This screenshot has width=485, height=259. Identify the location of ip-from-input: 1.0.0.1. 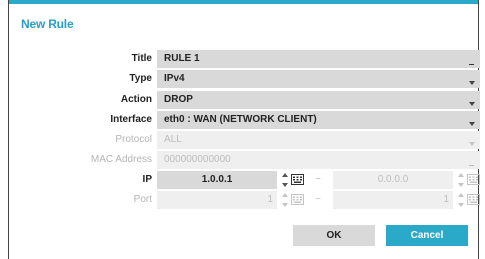
(230, 180).